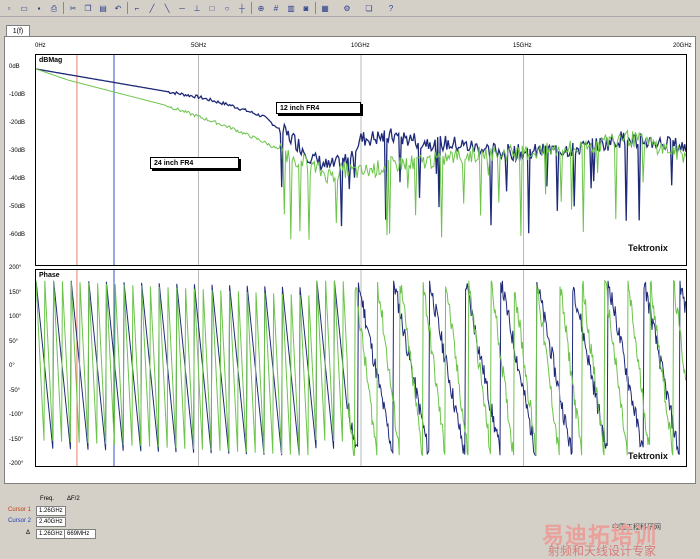  What do you see at coordinates (194, 163) in the screenshot?
I see `callout-24-inch: 24 inch FR4` at bounding box center [194, 163].